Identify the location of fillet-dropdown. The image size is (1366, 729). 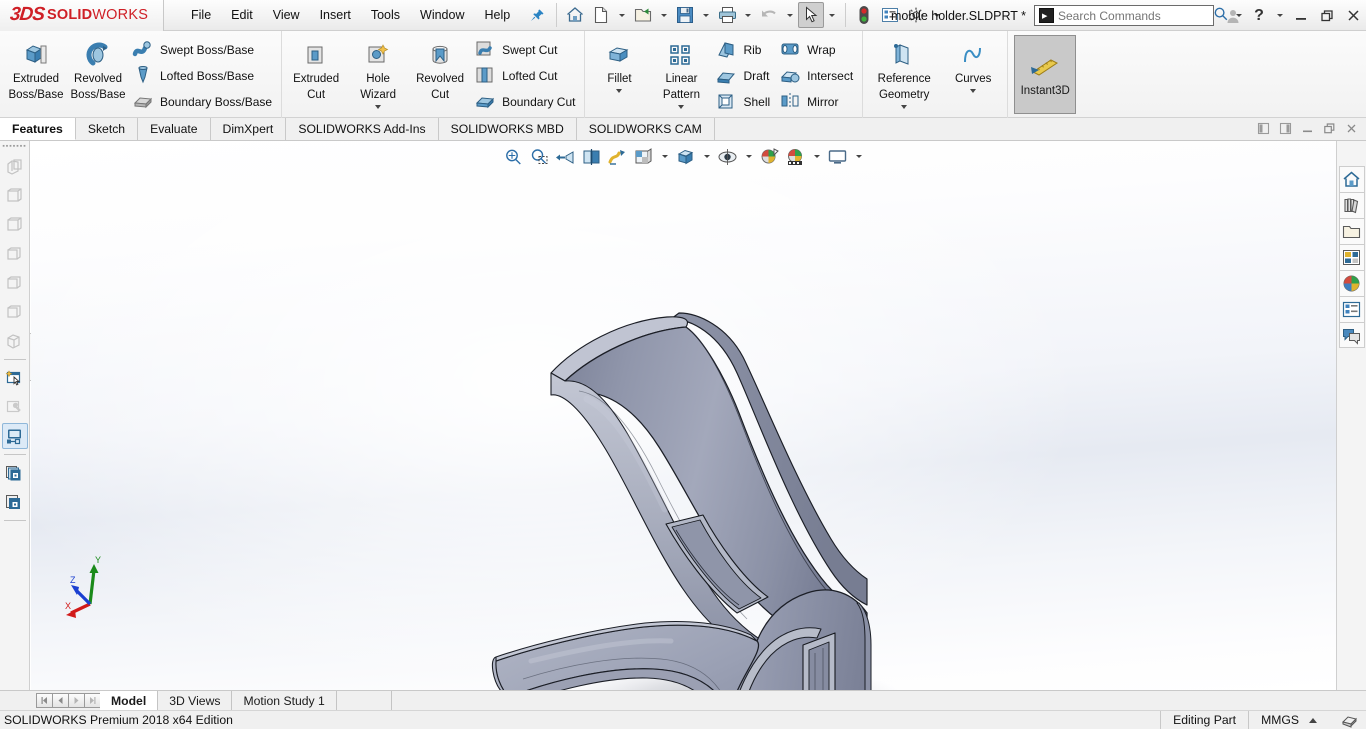
(619, 91).